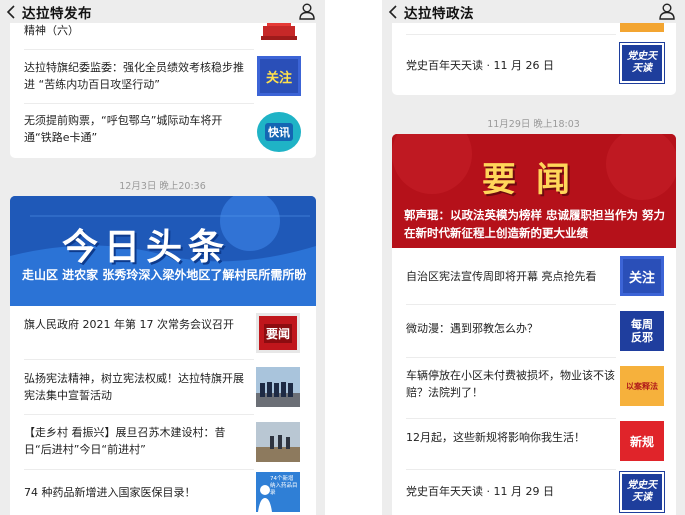 The width and height of the screenshot is (685, 515). I want to click on article-title: 旗人民政府 2021 年第 17 次常务会议召开, so click(129, 324).